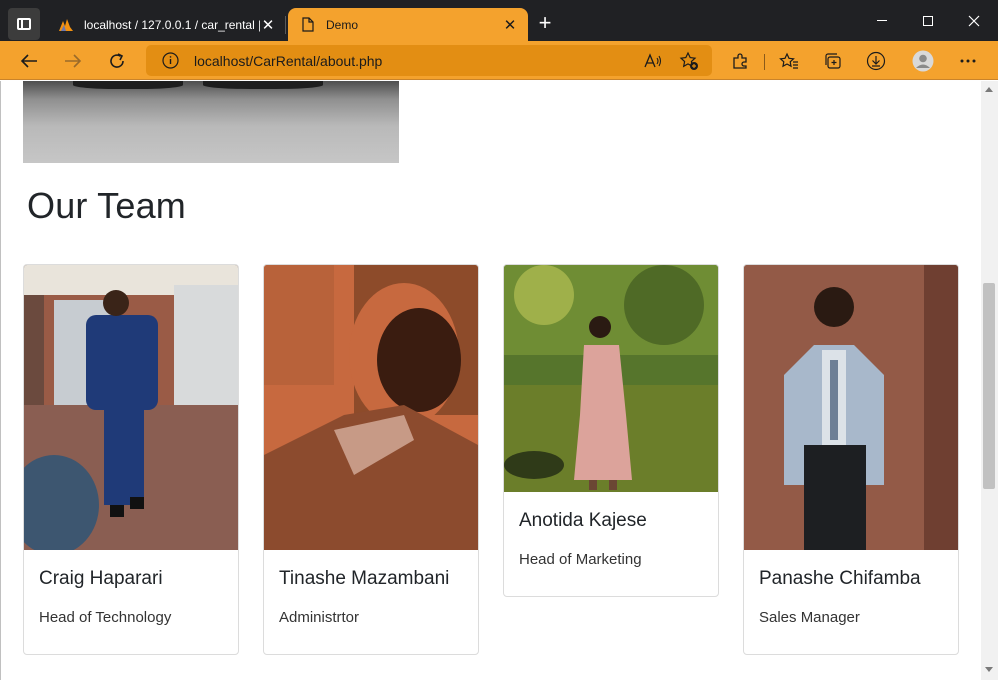 The image size is (998, 680). What do you see at coordinates (285, 25) in the screenshot?
I see `tab-separator` at bounding box center [285, 25].